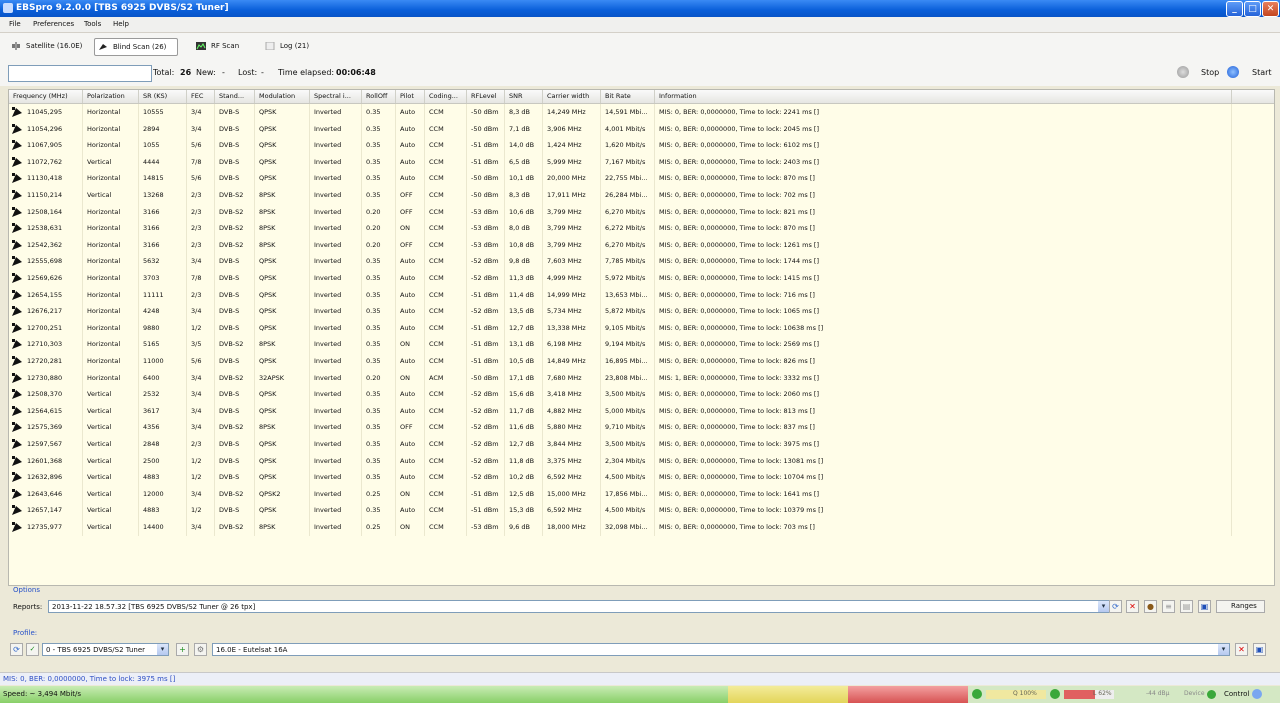  Describe the element at coordinates (1241, 649) in the screenshot. I see `delete-profile-button: ✕` at that location.